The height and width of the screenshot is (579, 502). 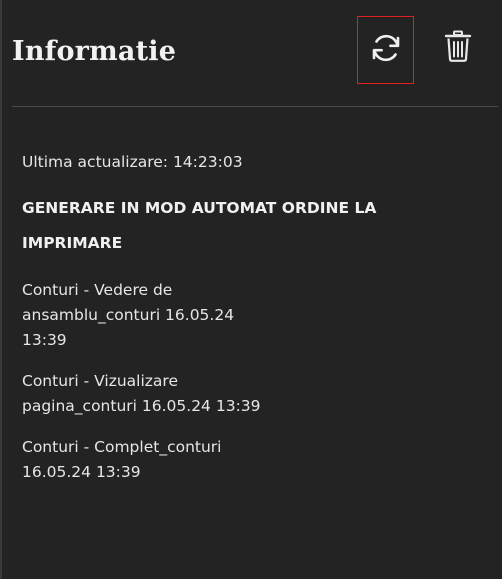 What do you see at coordinates (199, 208) in the screenshot?
I see `section-heading-line: GENERARE IN MOD AUTOMAT ORDINE LA` at bounding box center [199, 208].